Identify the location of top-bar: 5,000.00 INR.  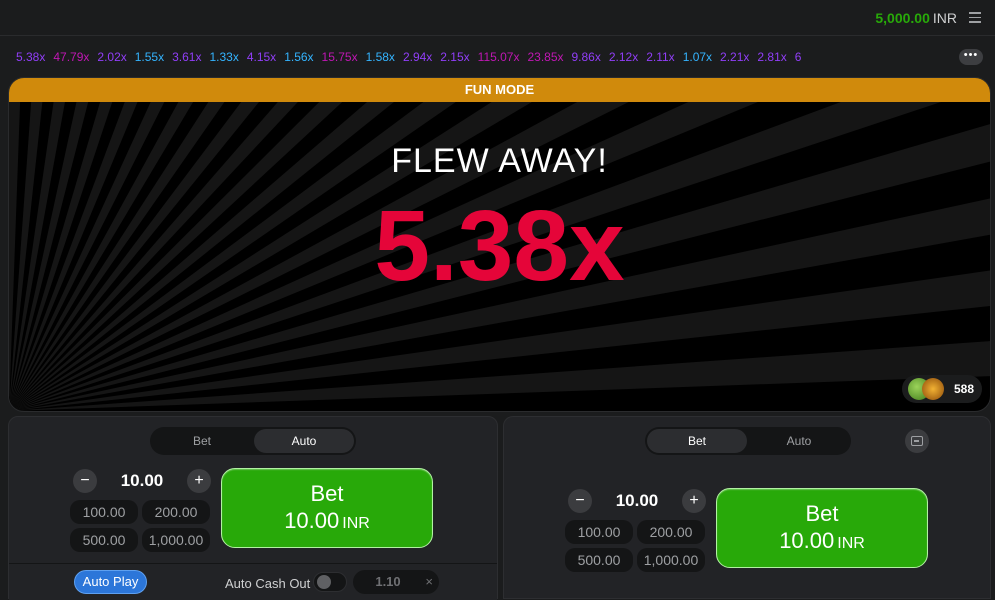
(497, 18).